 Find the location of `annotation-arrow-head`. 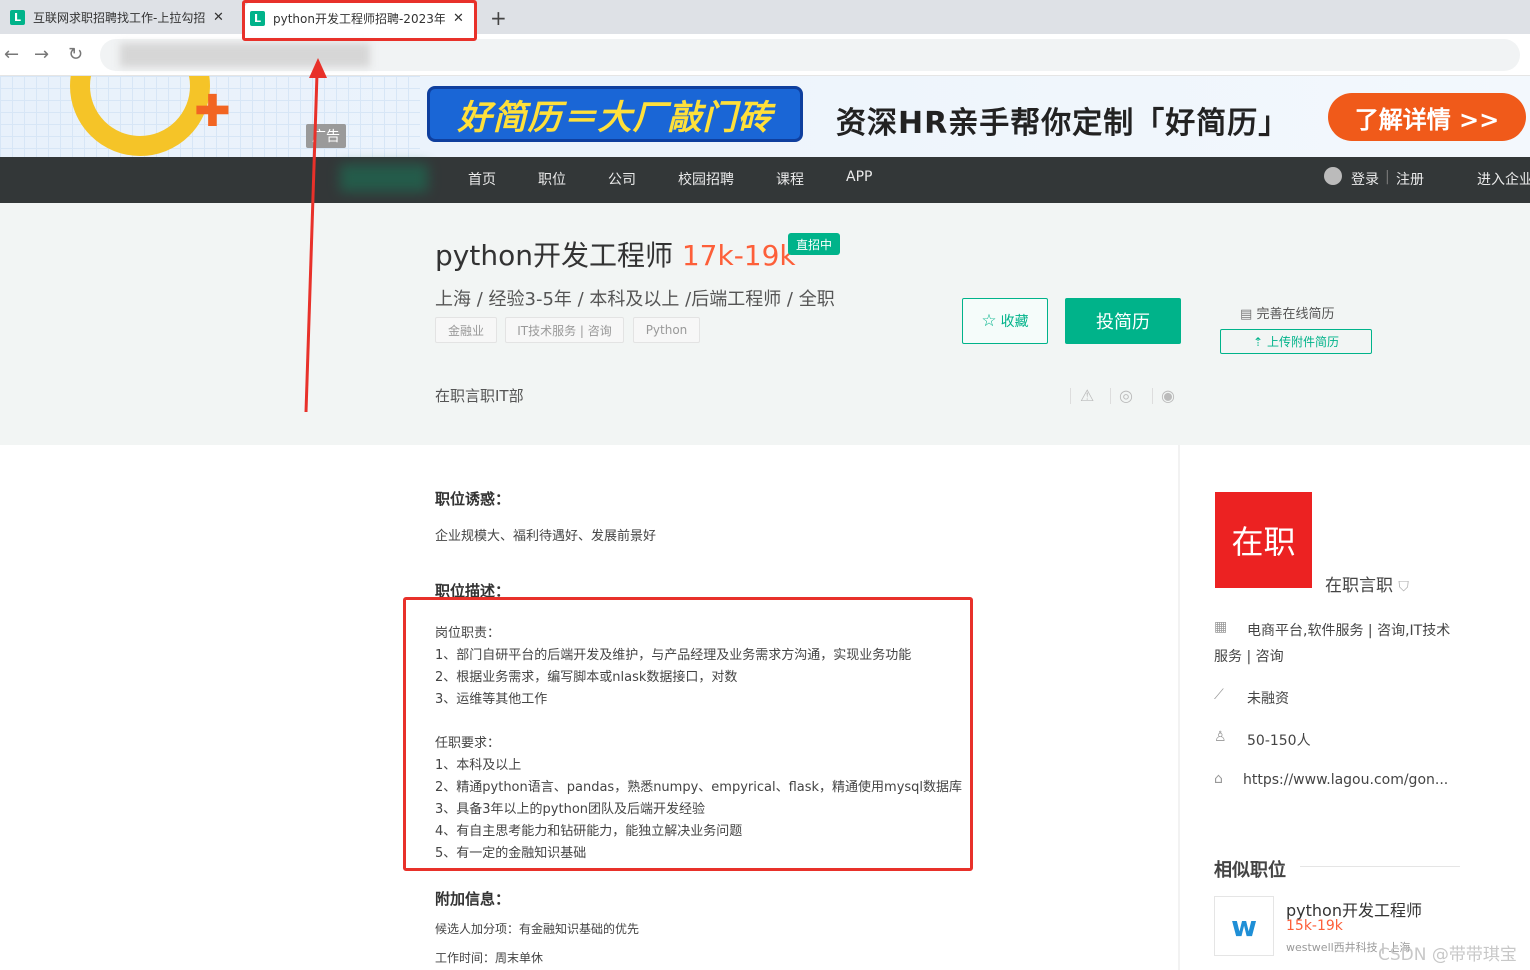

annotation-arrow-head is located at coordinates (318, 68).